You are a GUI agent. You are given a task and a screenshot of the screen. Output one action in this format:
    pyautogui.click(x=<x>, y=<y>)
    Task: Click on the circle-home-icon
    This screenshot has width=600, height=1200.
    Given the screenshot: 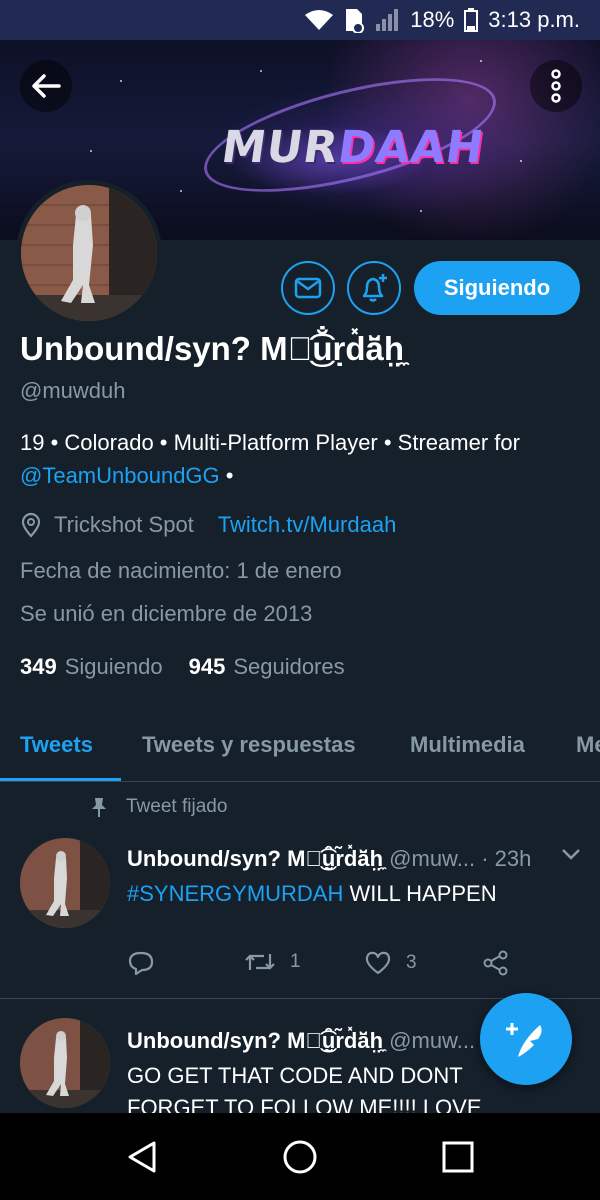 What is the action you would take?
    pyautogui.click(x=300, y=1157)
    